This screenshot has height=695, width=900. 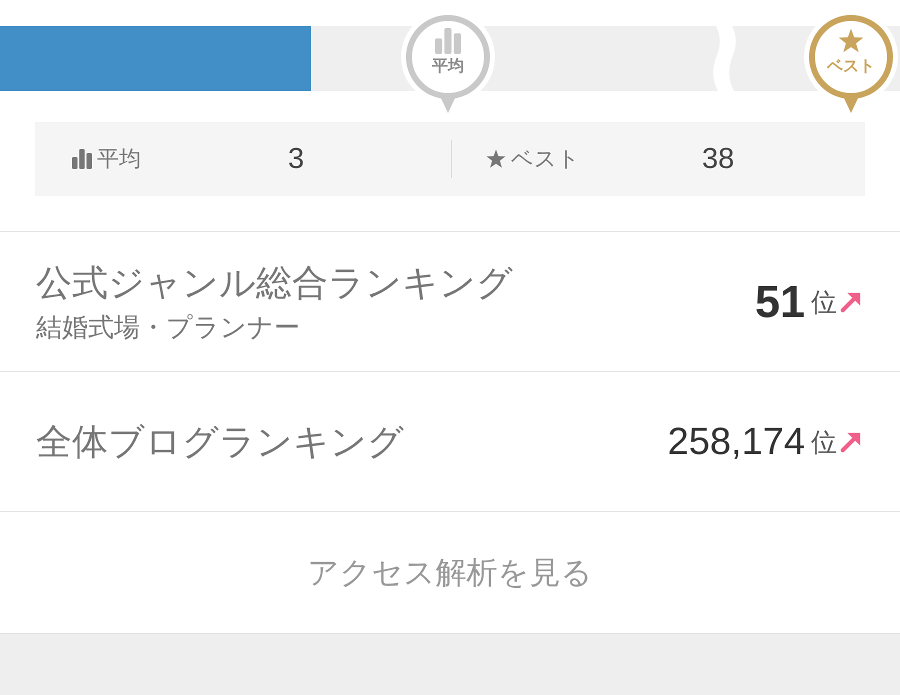 I want to click on rank-value: 258,174, so click(x=736, y=442).